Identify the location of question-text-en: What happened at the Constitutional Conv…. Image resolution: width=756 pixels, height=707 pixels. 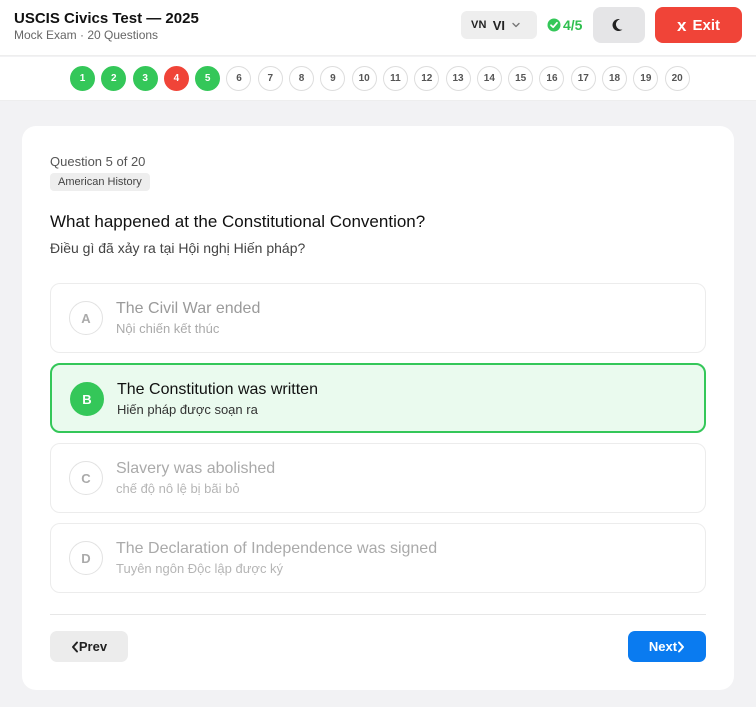
(238, 221).